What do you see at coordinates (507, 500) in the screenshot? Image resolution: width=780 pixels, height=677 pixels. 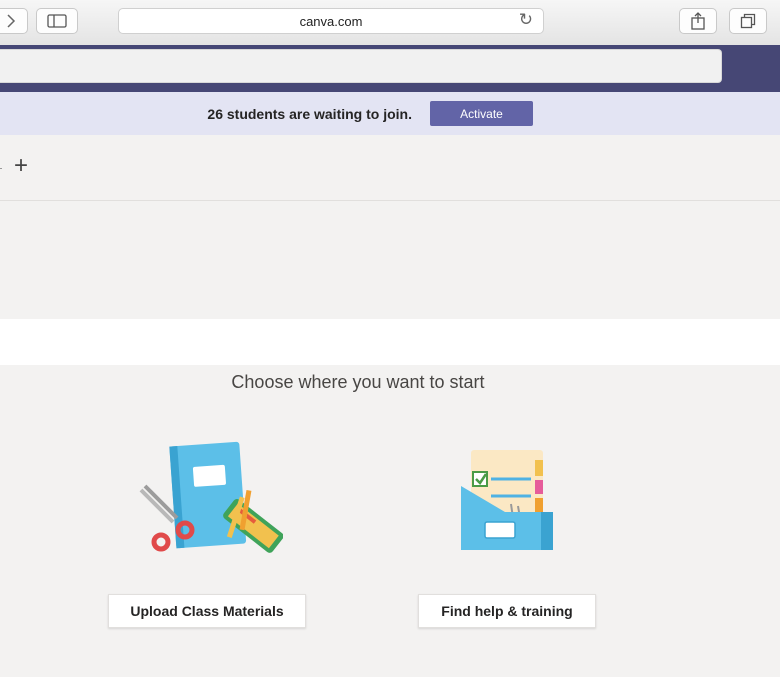 I see `folder-documents-illustration` at bounding box center [507, 500].